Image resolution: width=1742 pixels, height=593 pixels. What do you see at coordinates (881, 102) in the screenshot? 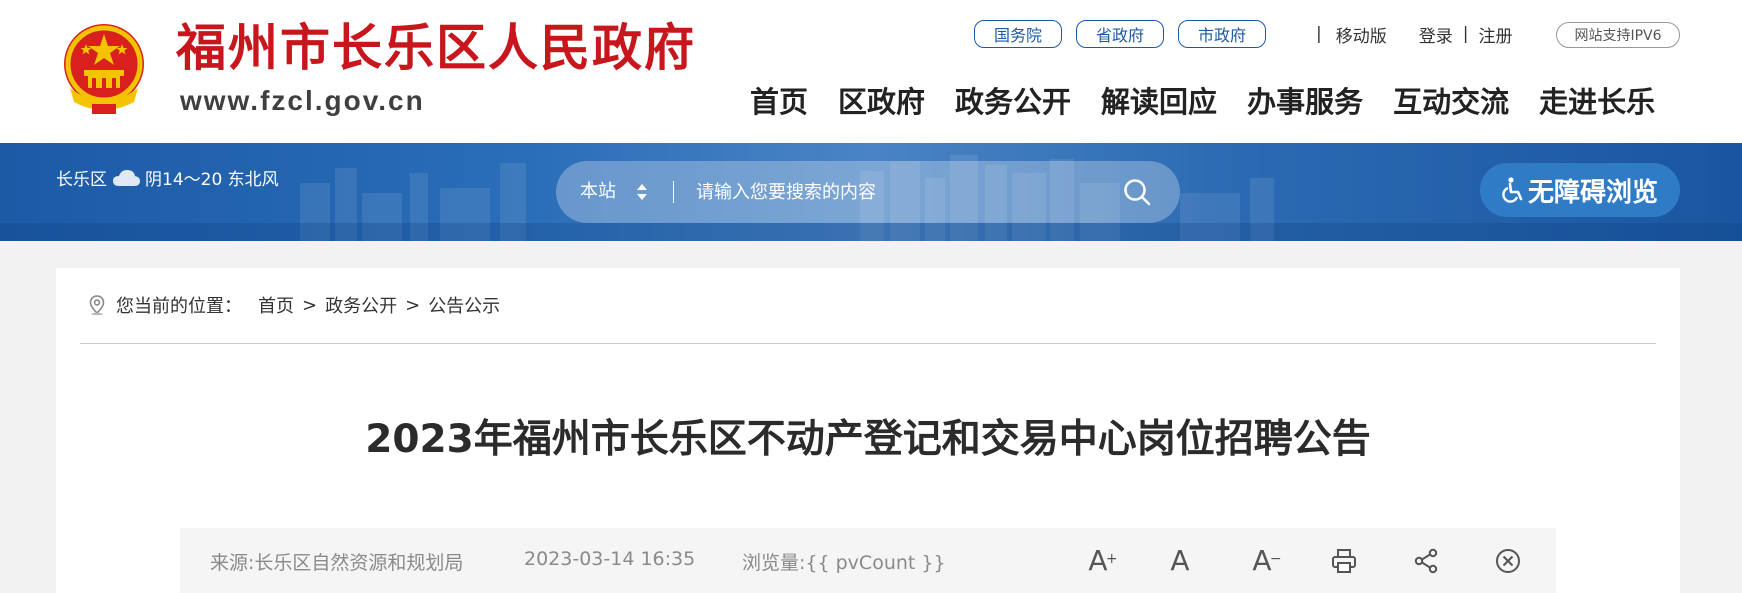
I see `nav-district-government: 区政府` at bounding box center [881, 102].